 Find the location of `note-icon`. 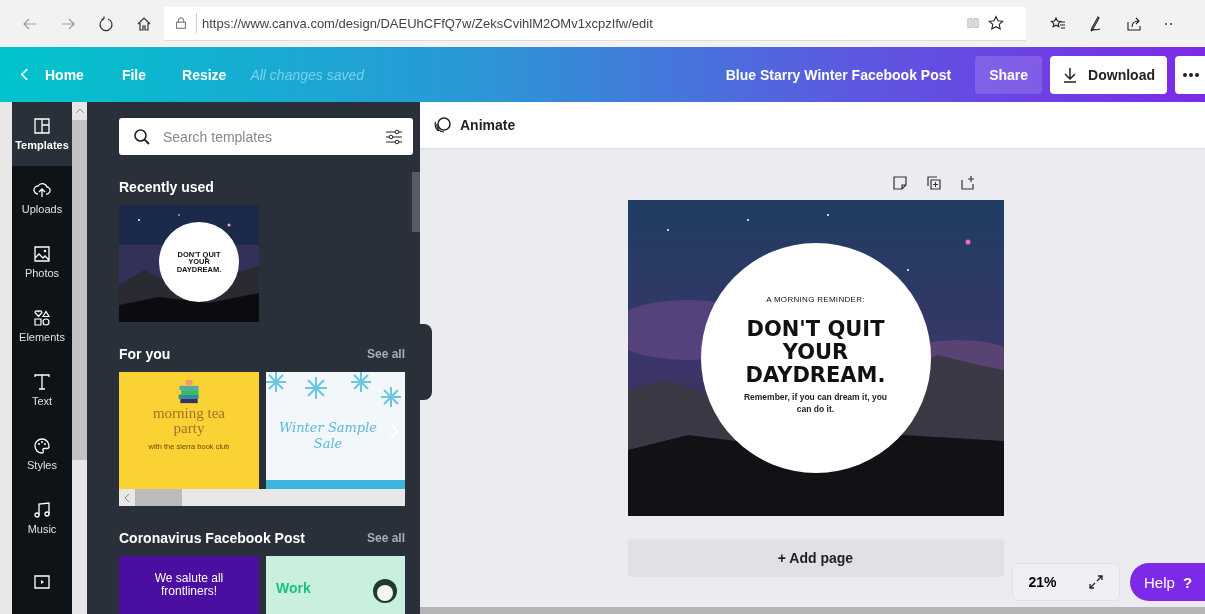

note-icon is located at coordinates (899, 183).